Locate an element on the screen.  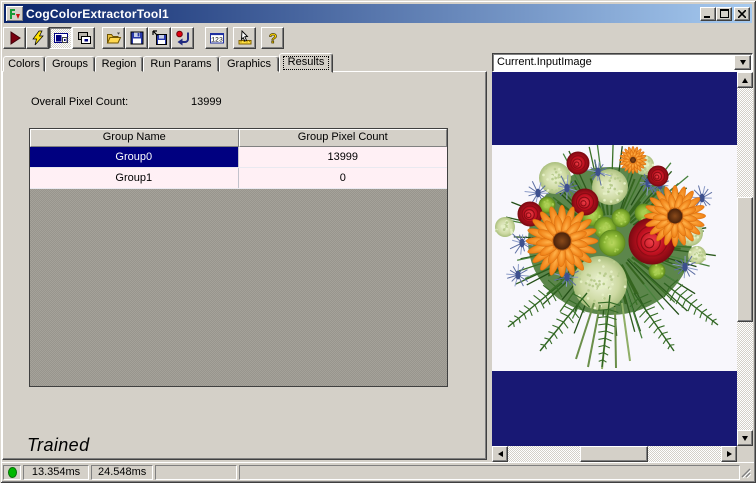
overall-pixel-count-value: 13999 is located at coordinates (206, 102).